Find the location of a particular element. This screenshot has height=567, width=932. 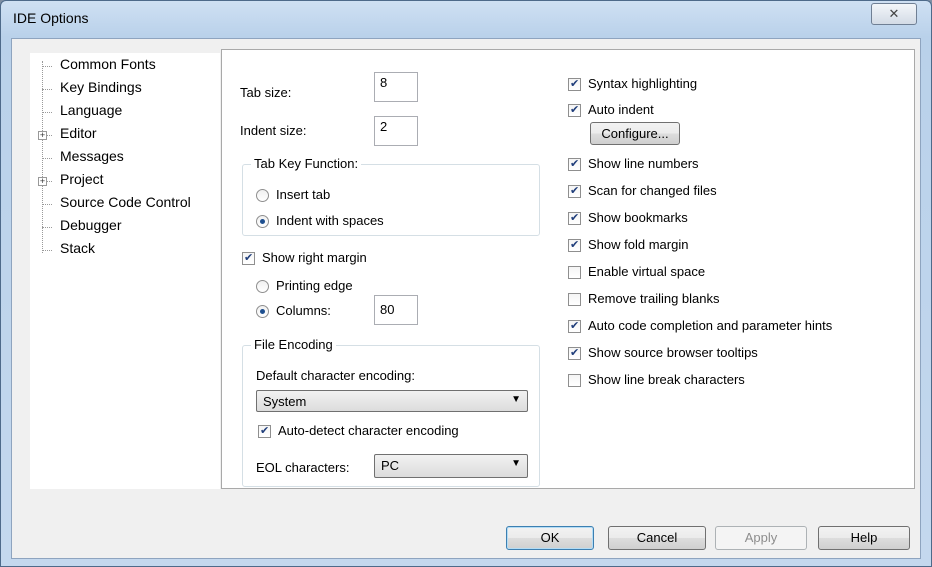

show-line-numbers-label: Show line numbers is located at coordinates (643, 163).